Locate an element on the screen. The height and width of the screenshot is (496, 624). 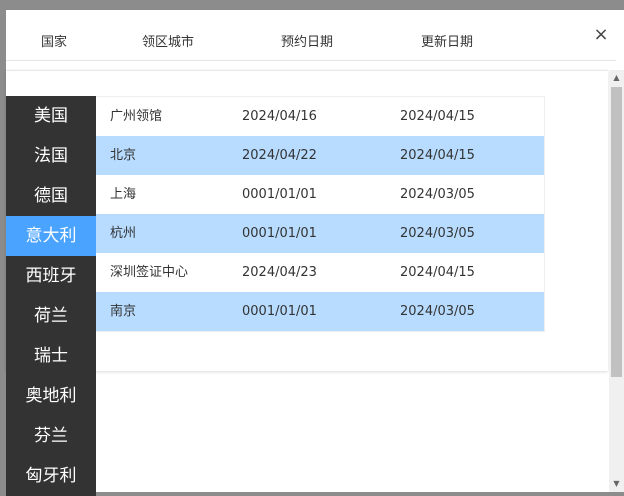
scrollbar: ▲ ▼ is located at coordinates (616, 281).